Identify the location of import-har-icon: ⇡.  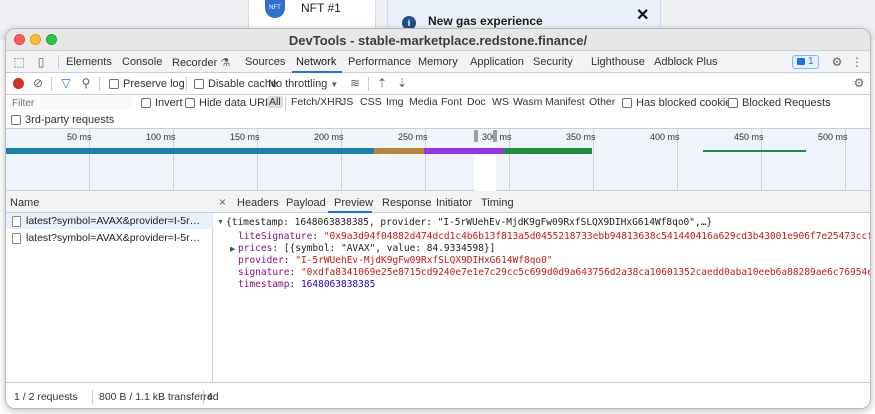
(382, 83).